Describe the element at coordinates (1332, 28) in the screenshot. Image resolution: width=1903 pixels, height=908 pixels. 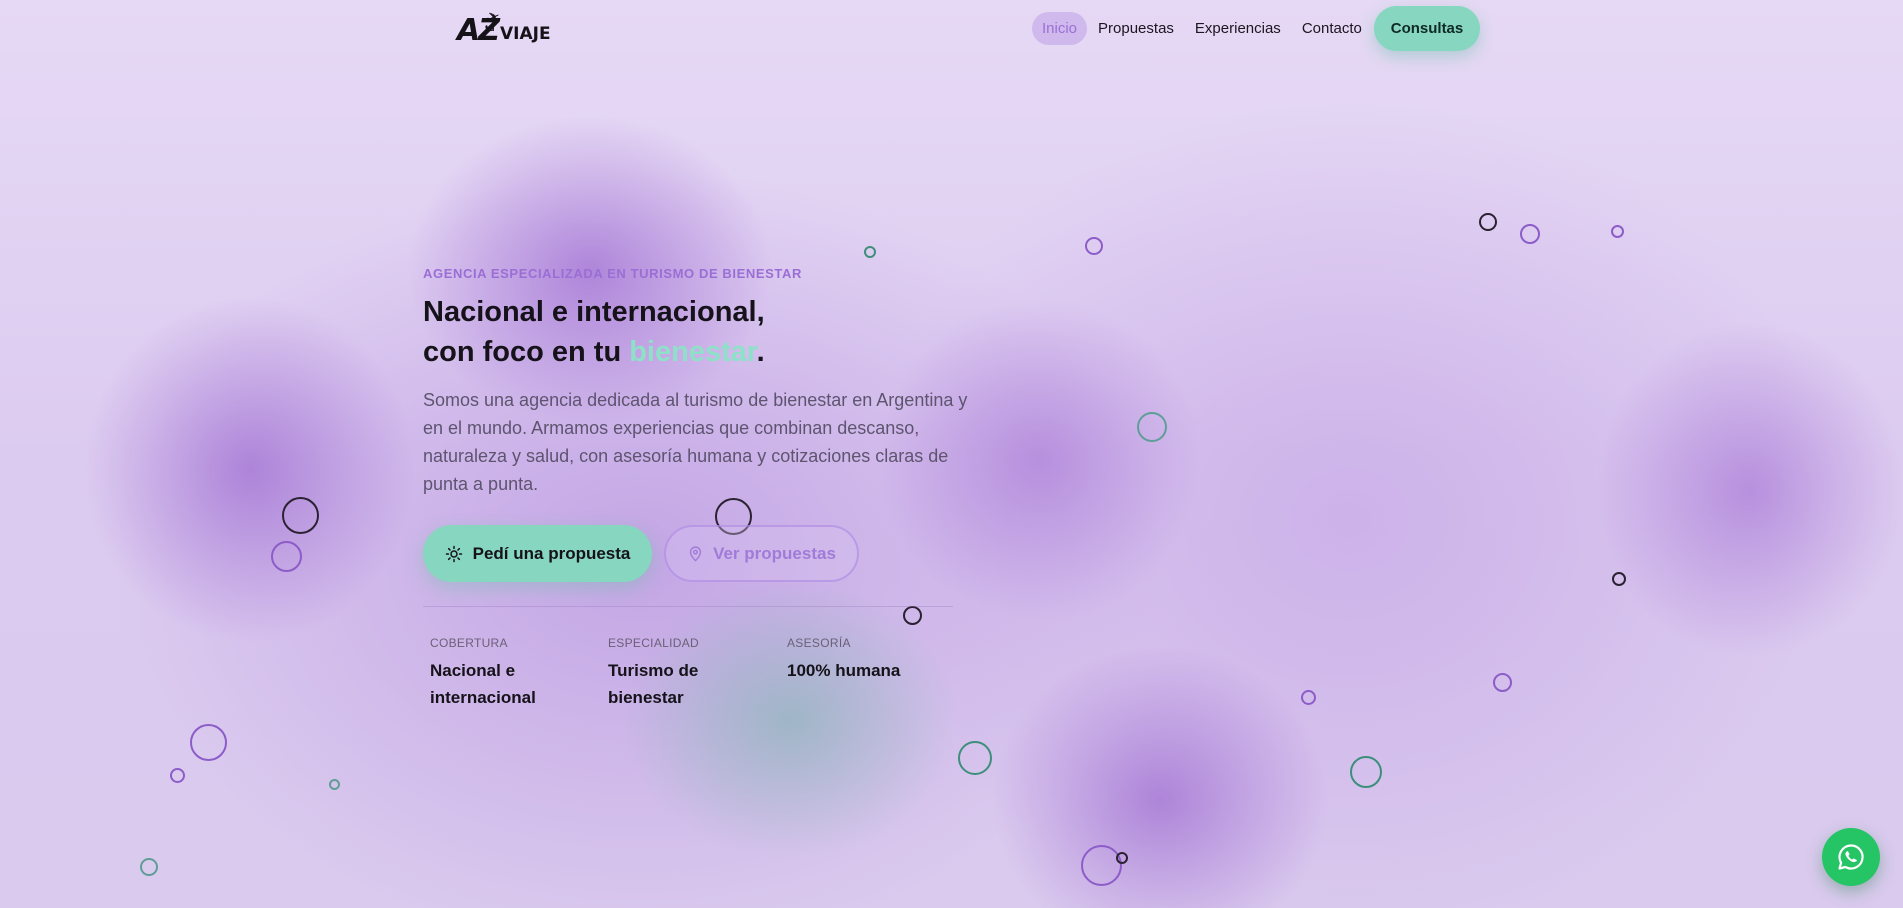
I see `nav-link-contacto: Contacto` at that location.